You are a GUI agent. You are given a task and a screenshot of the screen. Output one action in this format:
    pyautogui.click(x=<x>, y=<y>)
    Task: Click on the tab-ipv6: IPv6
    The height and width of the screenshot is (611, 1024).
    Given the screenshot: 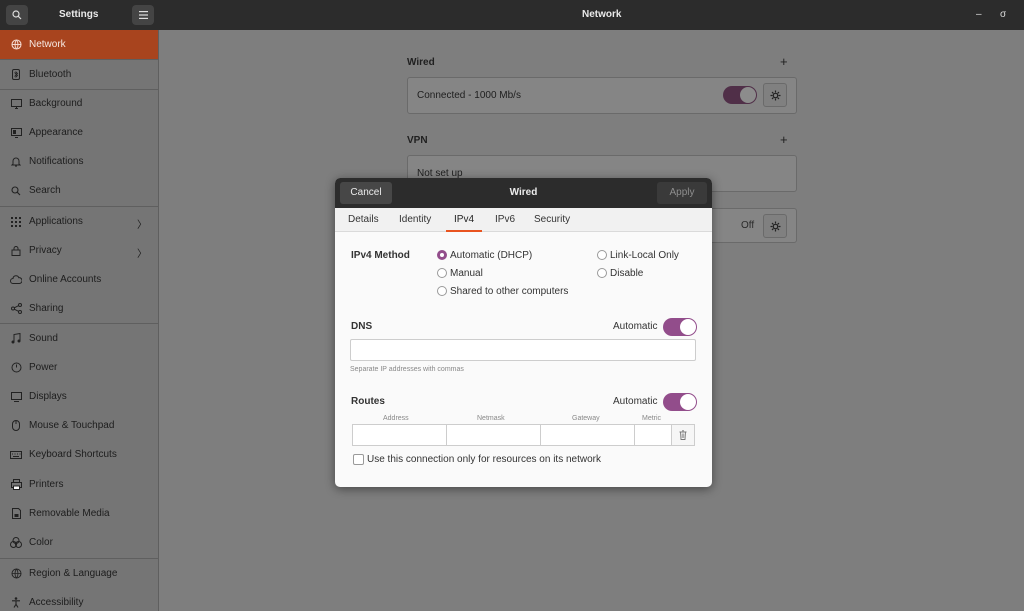 What is the action you would take?
    pyautogui.click(x=505, y=220)
    